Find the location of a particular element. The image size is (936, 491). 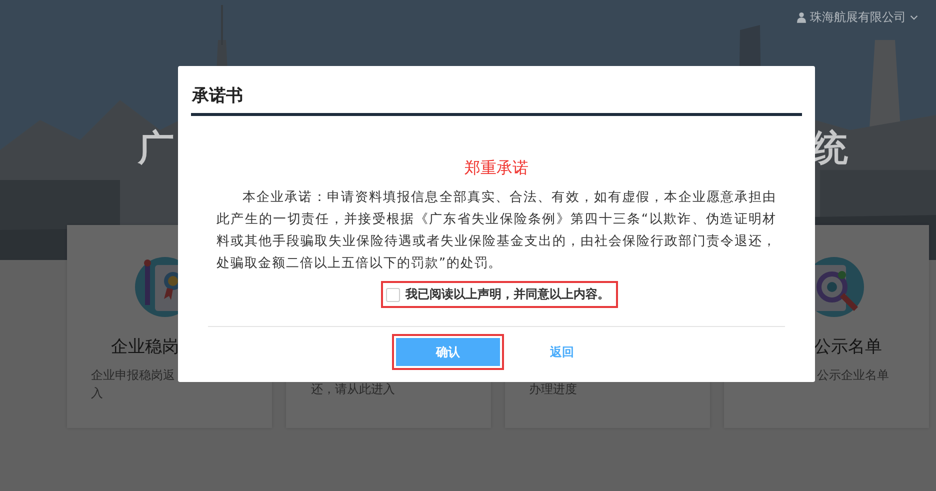

dialog-heading: 郑重承诺 is located at coordinates (497, 168).